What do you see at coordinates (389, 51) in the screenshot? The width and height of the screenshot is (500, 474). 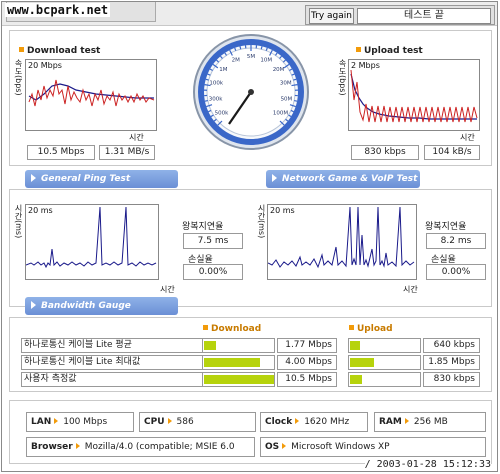 I see `upload-title: Upload test` at bounding box center [389, 51].